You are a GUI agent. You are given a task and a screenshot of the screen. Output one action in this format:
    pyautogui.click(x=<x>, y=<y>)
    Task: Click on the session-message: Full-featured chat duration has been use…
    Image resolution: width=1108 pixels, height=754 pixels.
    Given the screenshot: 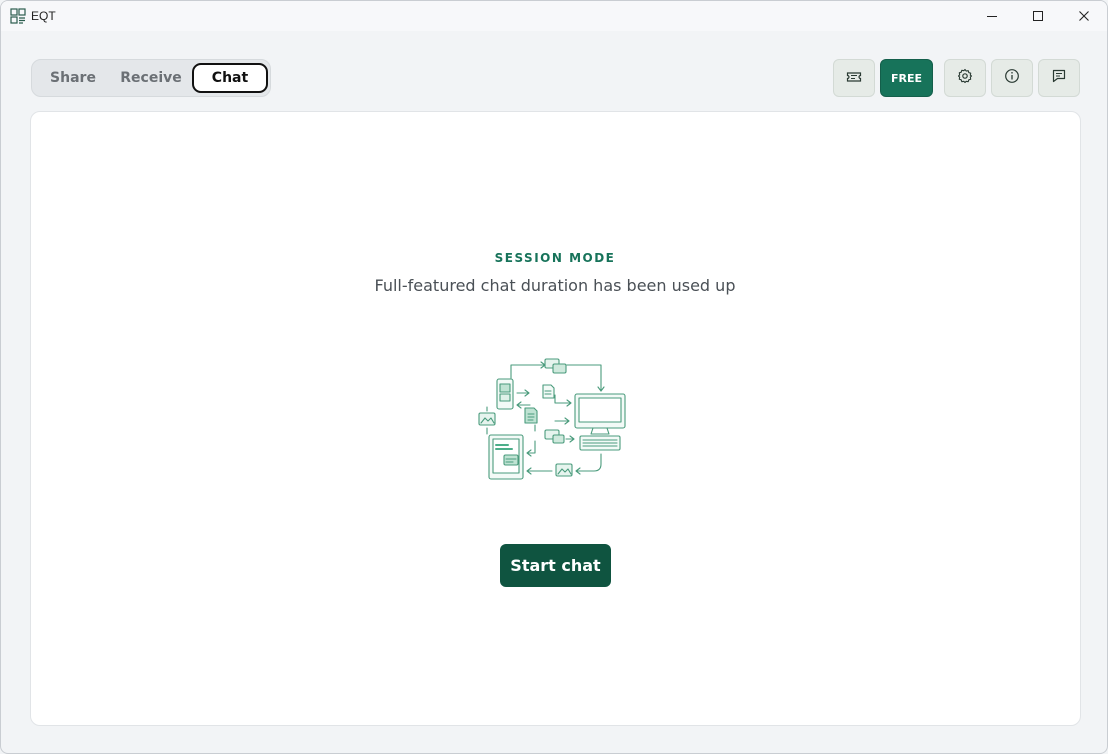 What is the action you would take?
    pyautogui.click(x=555, y=285)
    